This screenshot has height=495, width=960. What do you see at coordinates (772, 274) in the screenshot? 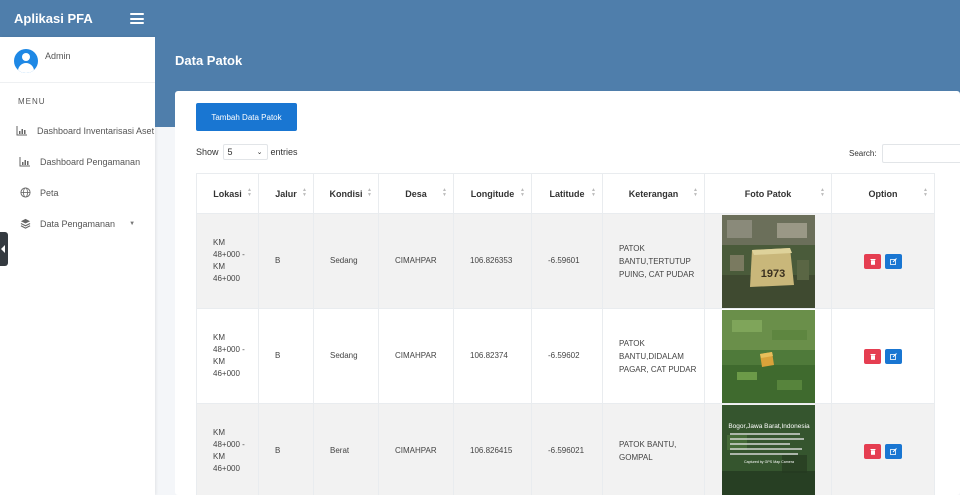
I see `photo-marker-text: 1973` at bounding box center [772, 274].